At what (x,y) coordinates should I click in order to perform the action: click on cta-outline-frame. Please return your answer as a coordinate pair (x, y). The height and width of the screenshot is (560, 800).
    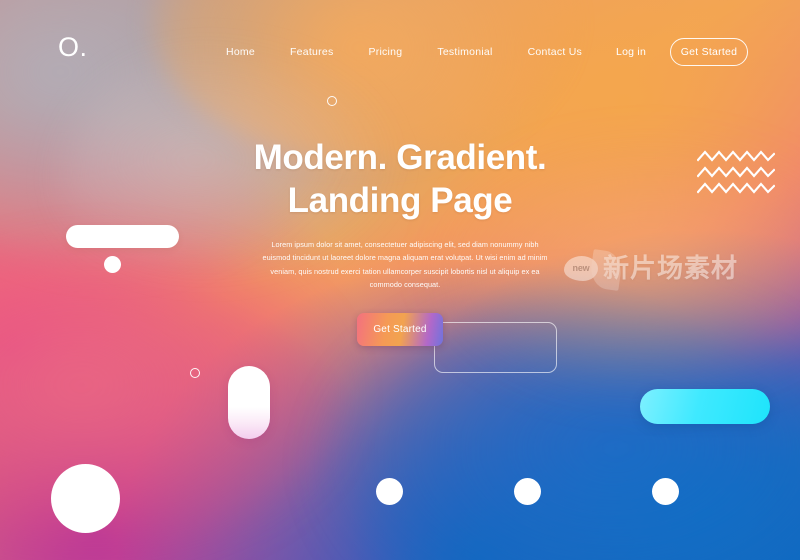
    Looking at the image, I should click on (495, 347).